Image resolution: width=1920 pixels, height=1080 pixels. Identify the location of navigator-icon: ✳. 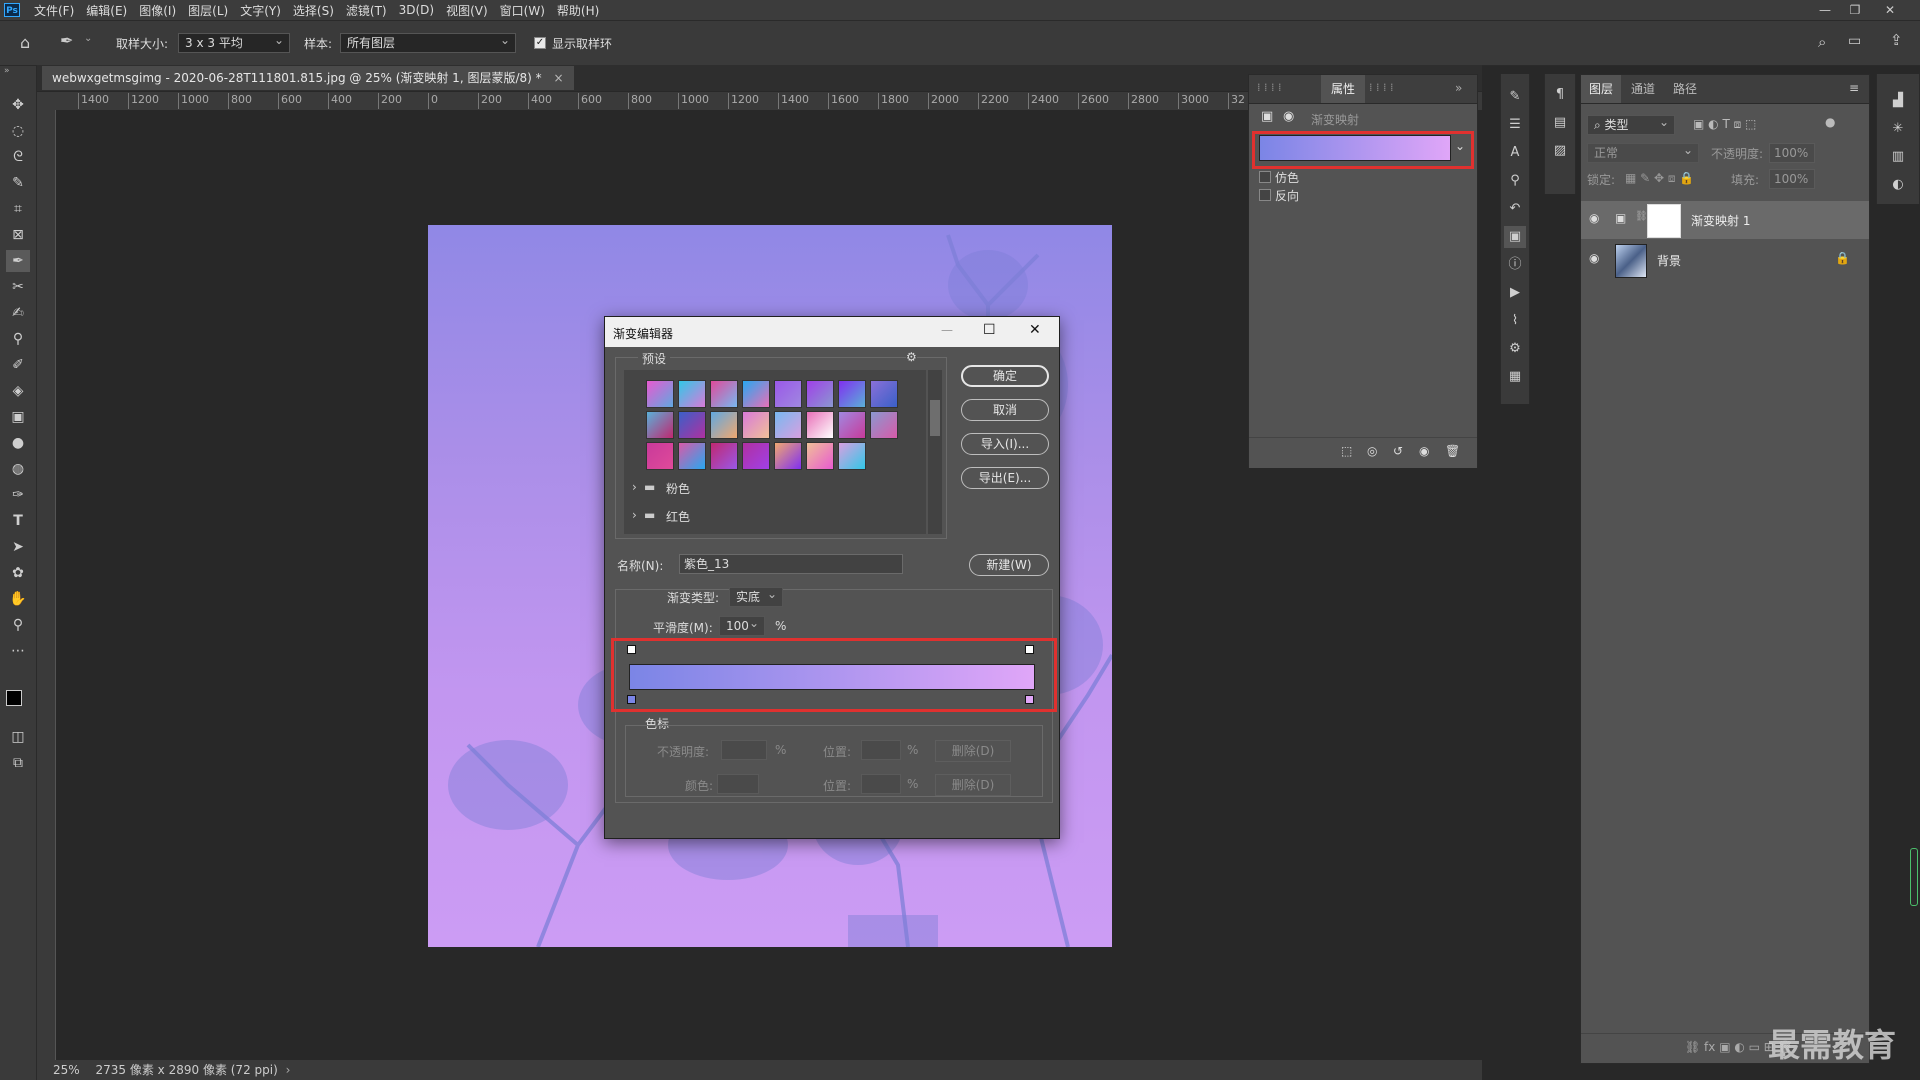
(1898, 129).